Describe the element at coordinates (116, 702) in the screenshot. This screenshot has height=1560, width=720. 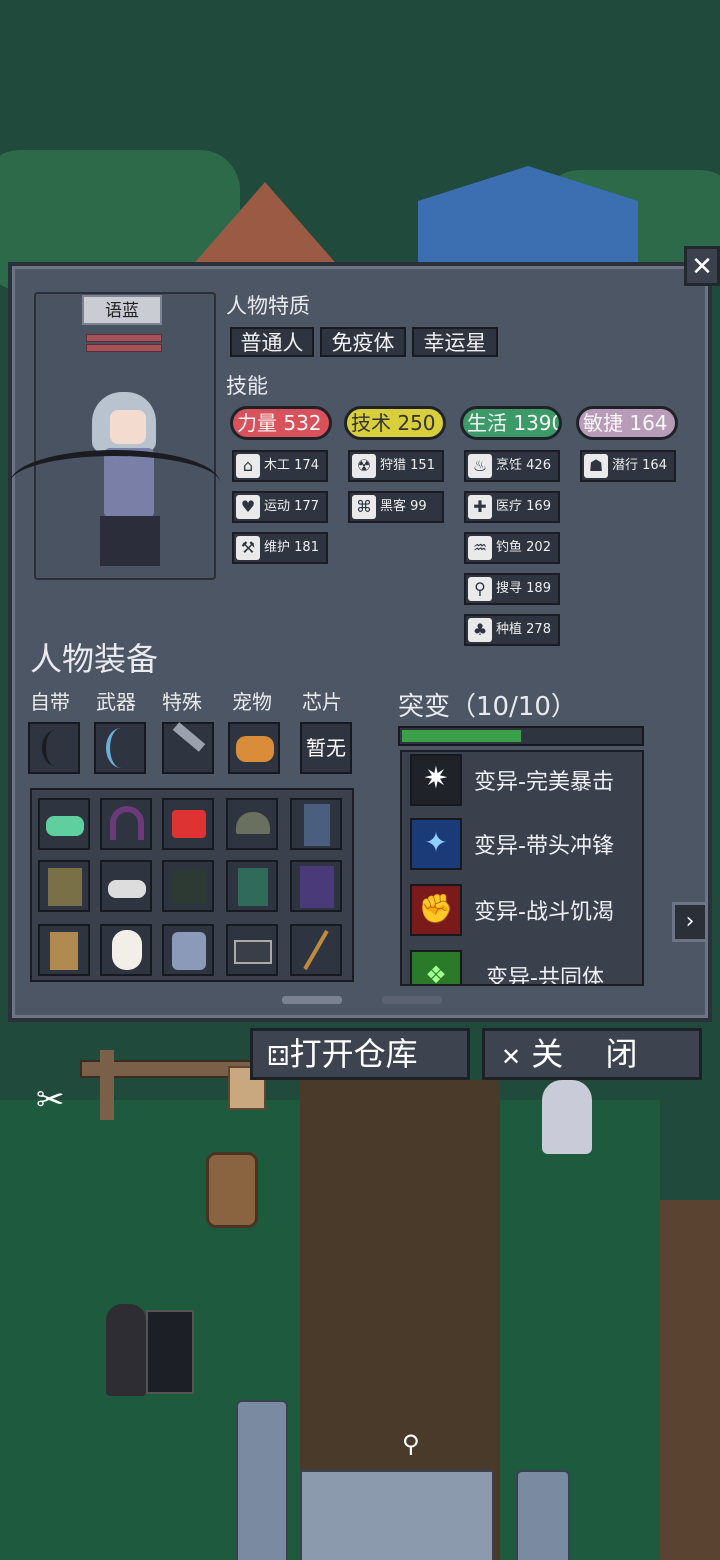
I see `slot-label-weapon: 武器` at that location.